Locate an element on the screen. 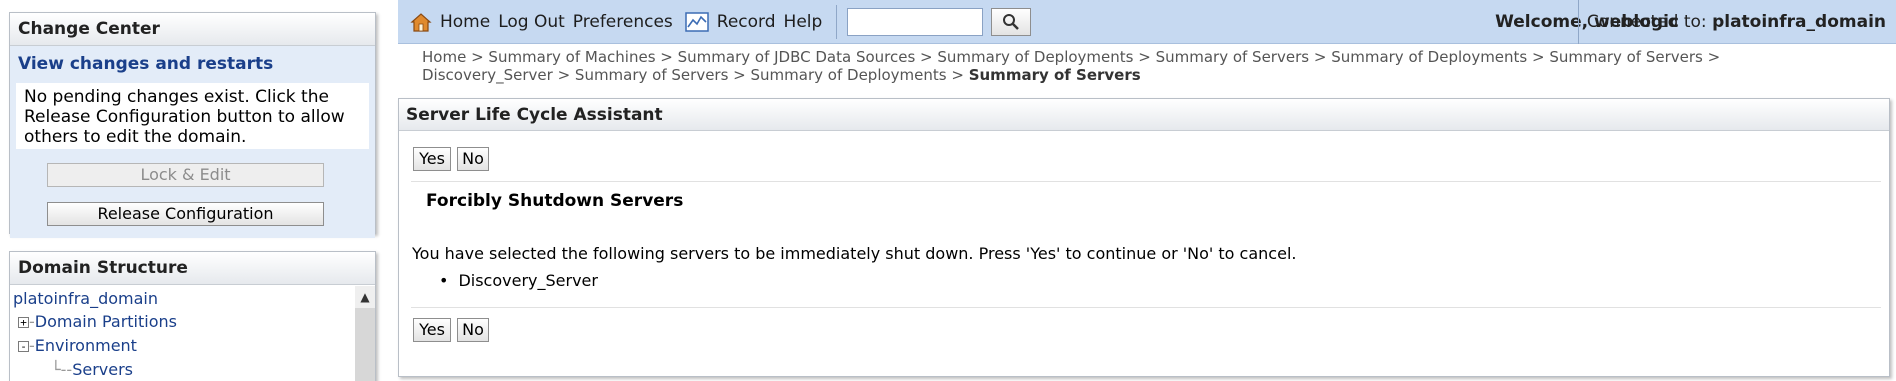 This screenshot has width=1896, height=381. domain-name: platoinfra_domain is located at coordinates (1799, 22).